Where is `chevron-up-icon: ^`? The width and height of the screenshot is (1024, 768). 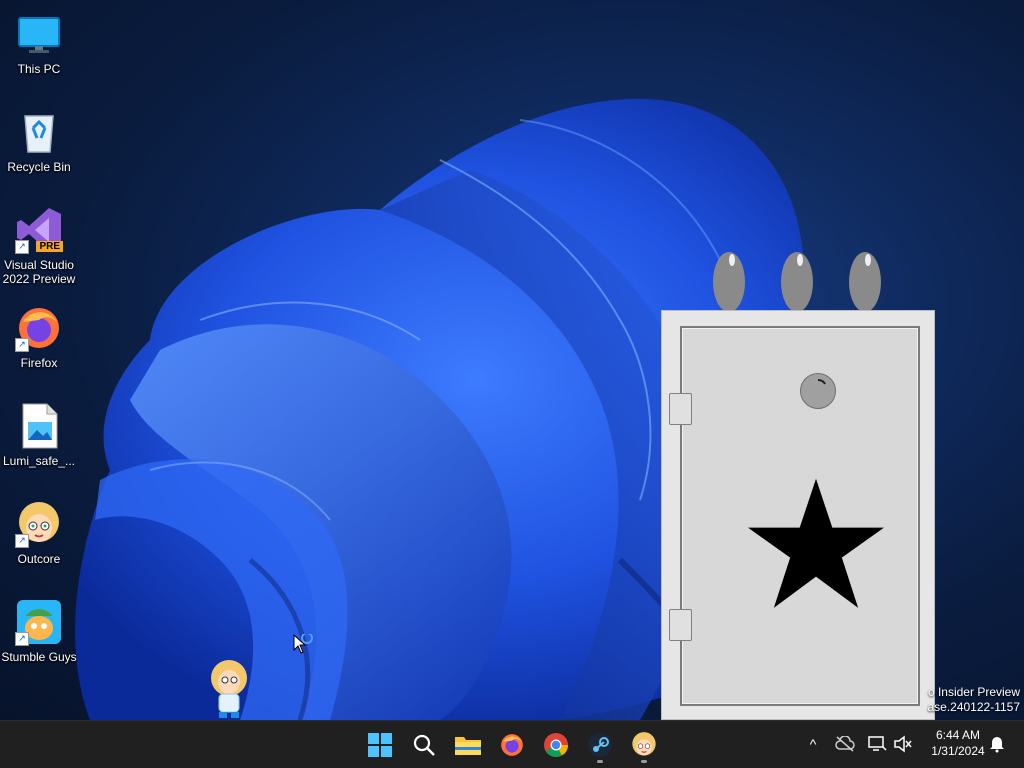 chevron-up-icon: ^ is located at coordinates (813, 744).